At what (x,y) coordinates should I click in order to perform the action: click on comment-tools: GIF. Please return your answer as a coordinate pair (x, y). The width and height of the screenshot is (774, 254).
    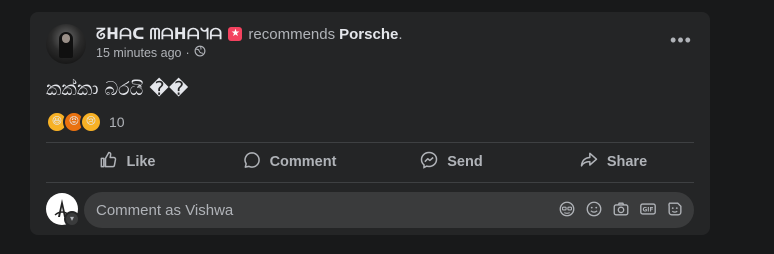
    Looking at the image, I should click on (621, 209).